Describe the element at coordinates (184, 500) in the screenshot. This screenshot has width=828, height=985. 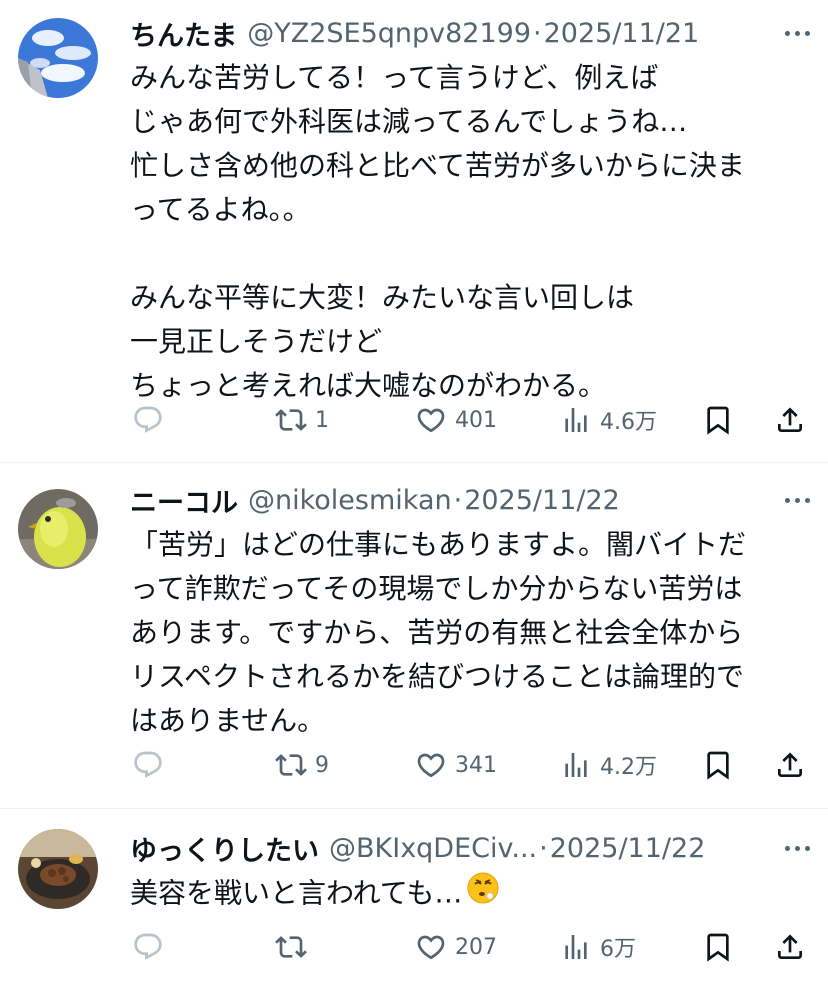
I see `display-name: ニーコル` at that location.